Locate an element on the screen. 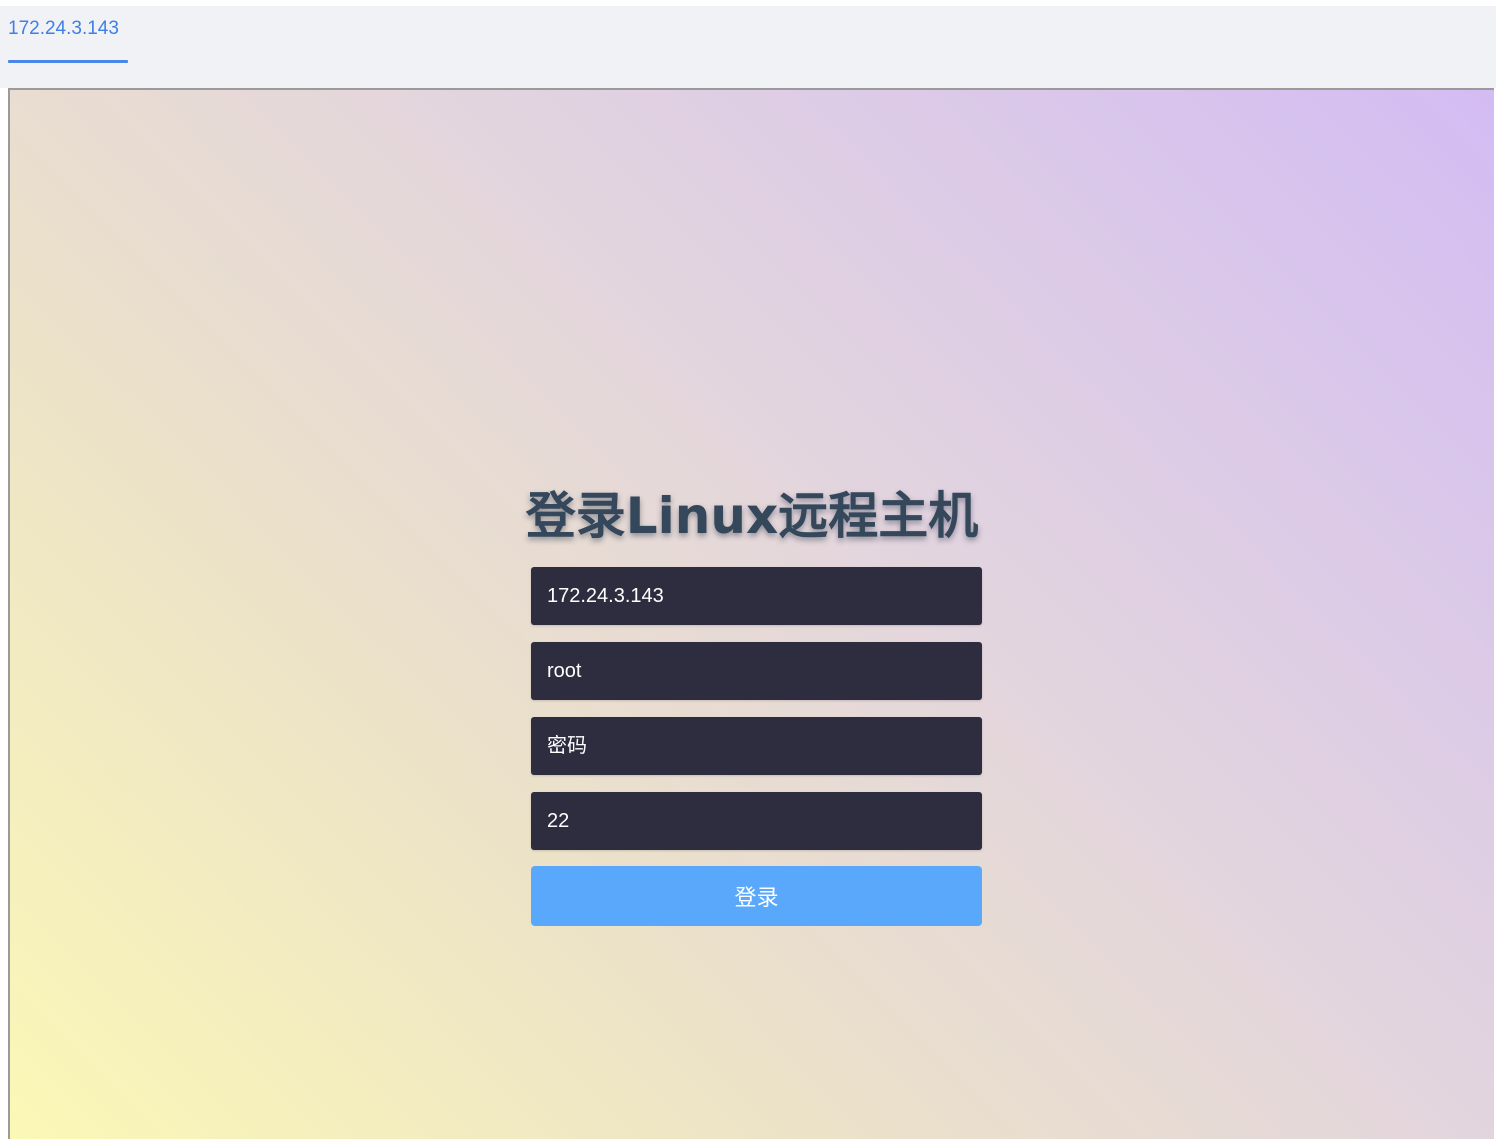 This screenshot has width=1496, height=1139. login-button: 登录 is located at coordinates (756, 896).